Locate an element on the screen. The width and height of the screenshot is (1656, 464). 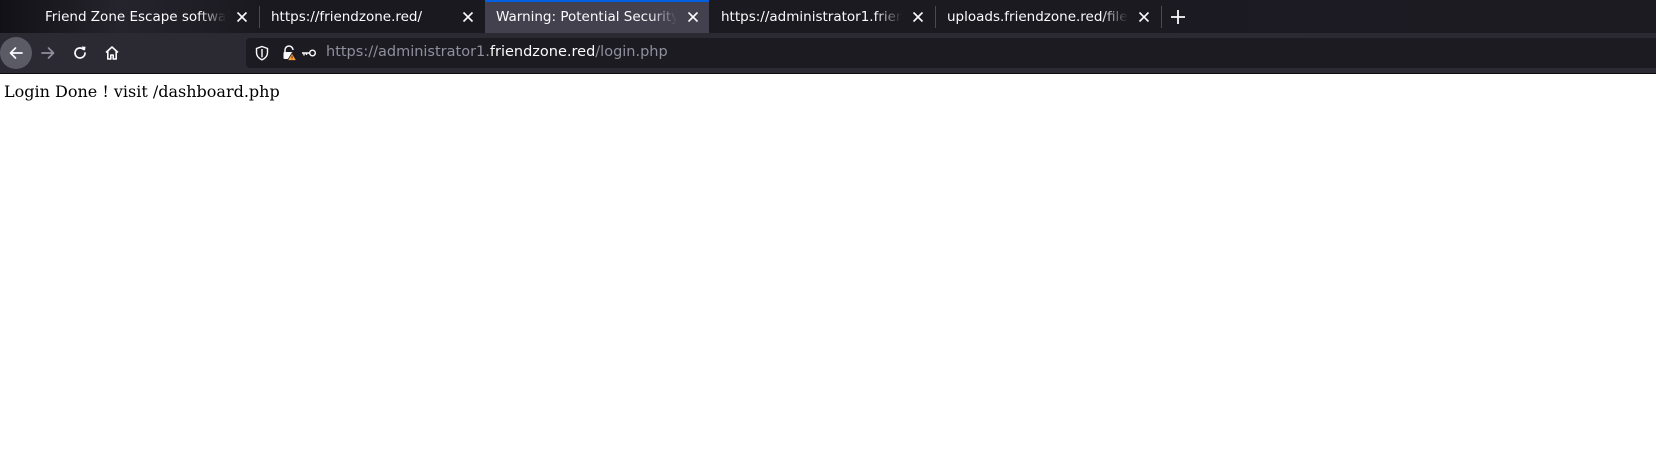
home-icon is located at coordinates (112, 53).